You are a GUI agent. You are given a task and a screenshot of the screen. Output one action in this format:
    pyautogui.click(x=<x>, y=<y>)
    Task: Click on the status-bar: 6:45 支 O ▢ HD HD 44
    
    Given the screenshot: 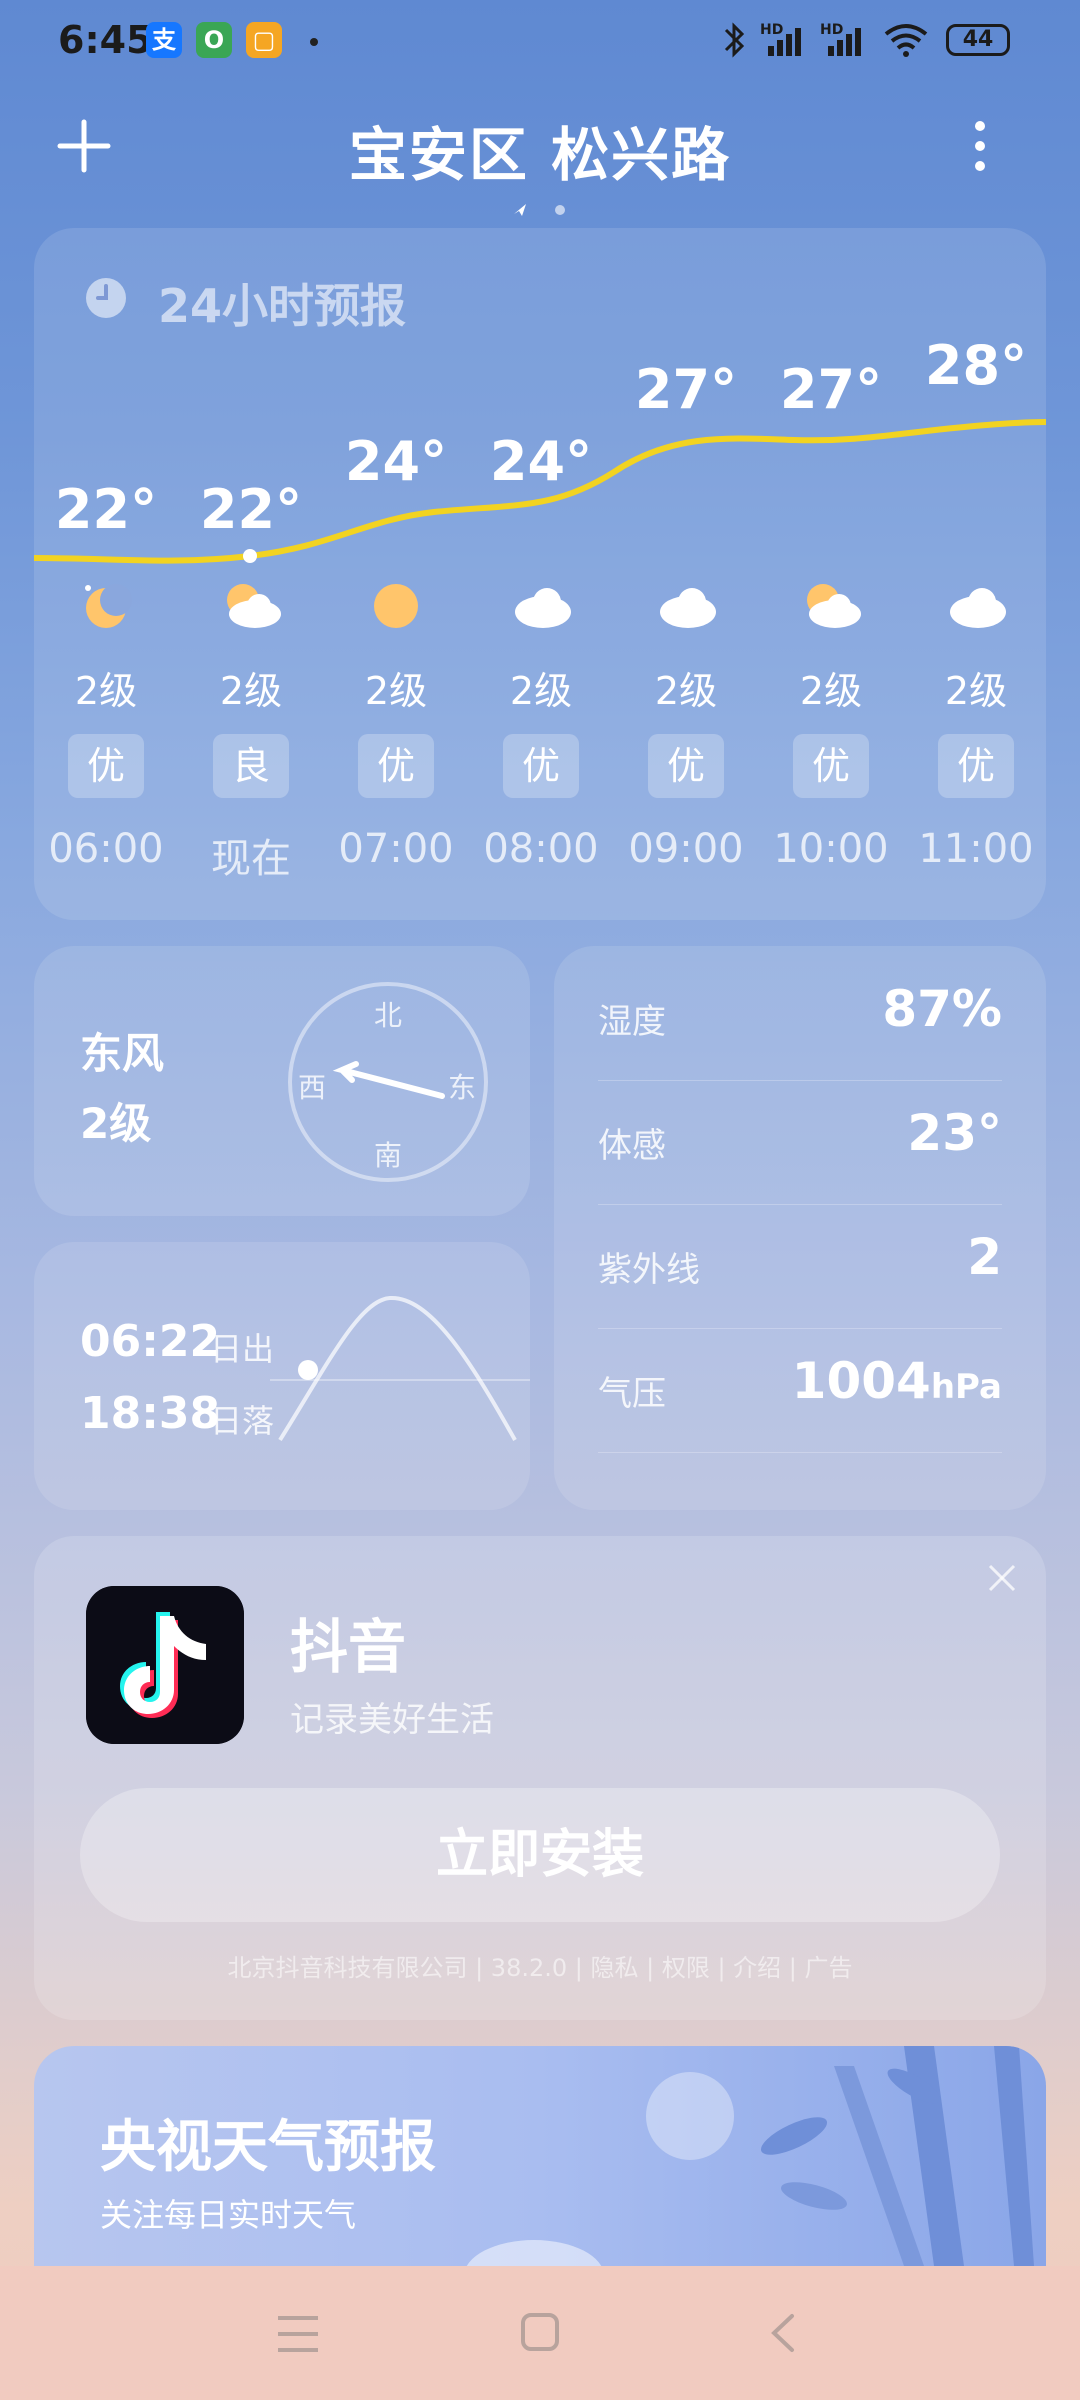 What is the action you would take?
    pyautogui.click(x=540, y=40)
    